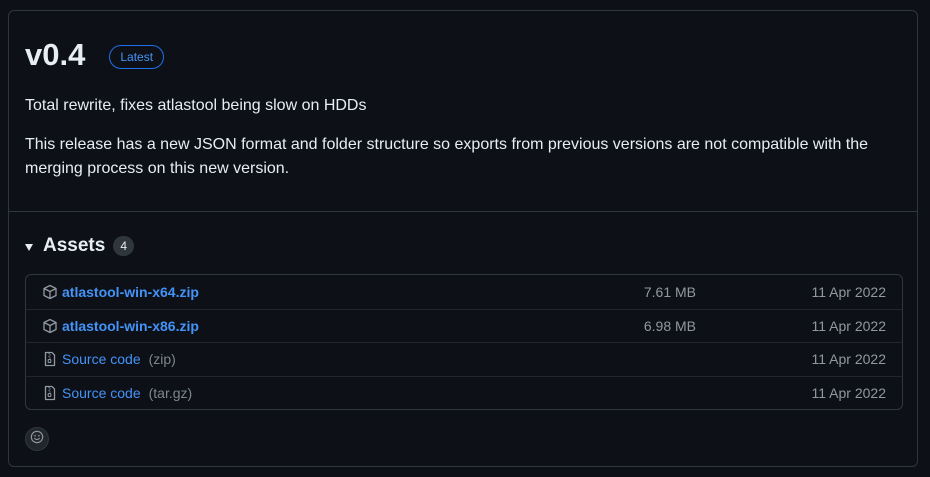 The image size is (930, 477). I want to click on asset-link: atlastool-win-x86.zip, so click(130, 326).